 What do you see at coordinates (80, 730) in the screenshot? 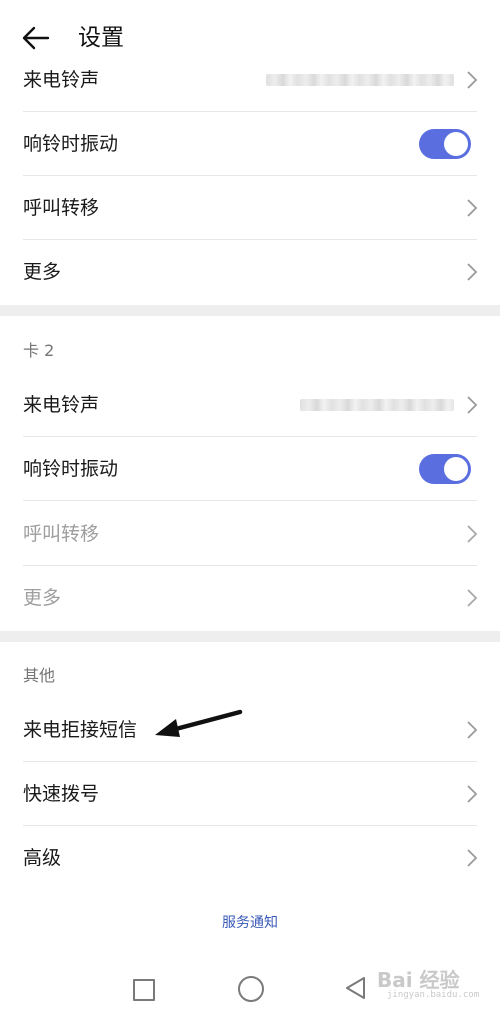
I see `row-label: 来电拒接短信` at bounding box center [80, 730].